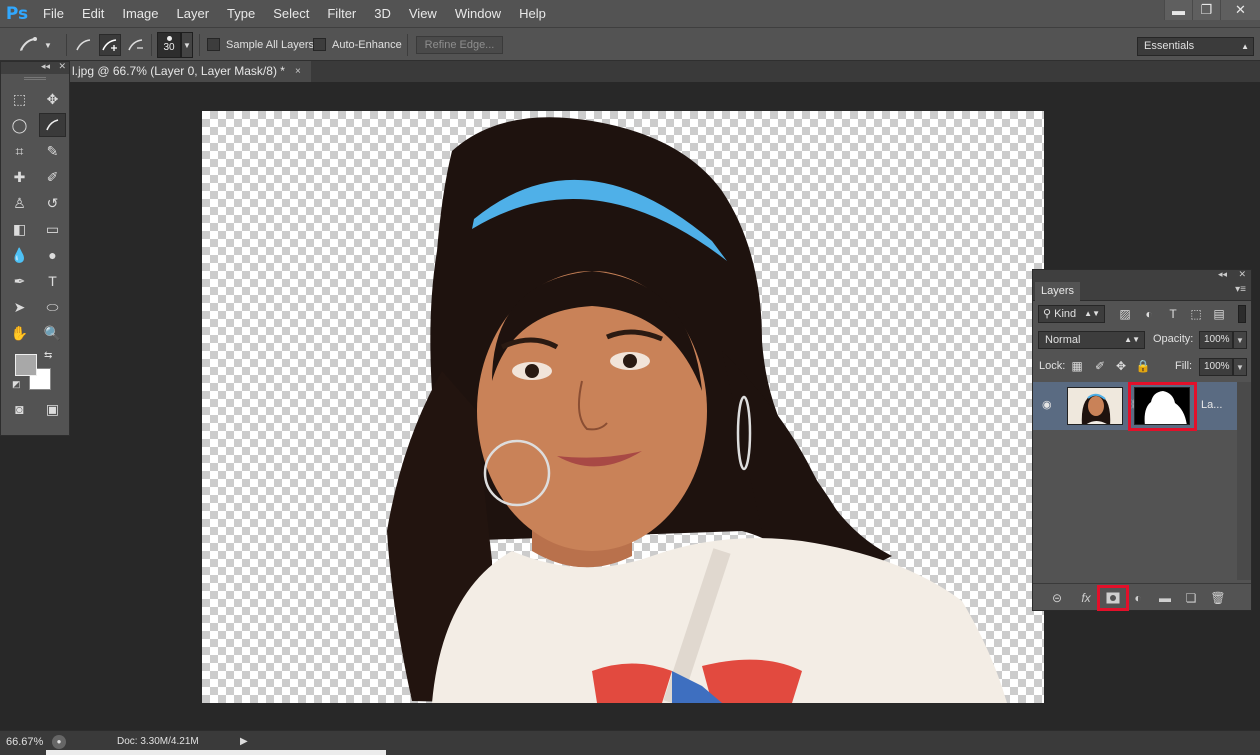 The image size is (1260, 755). Describe the element at coordinates (16, 384) in the screenshot. I see `default-colors-icon: ◩` at that location.